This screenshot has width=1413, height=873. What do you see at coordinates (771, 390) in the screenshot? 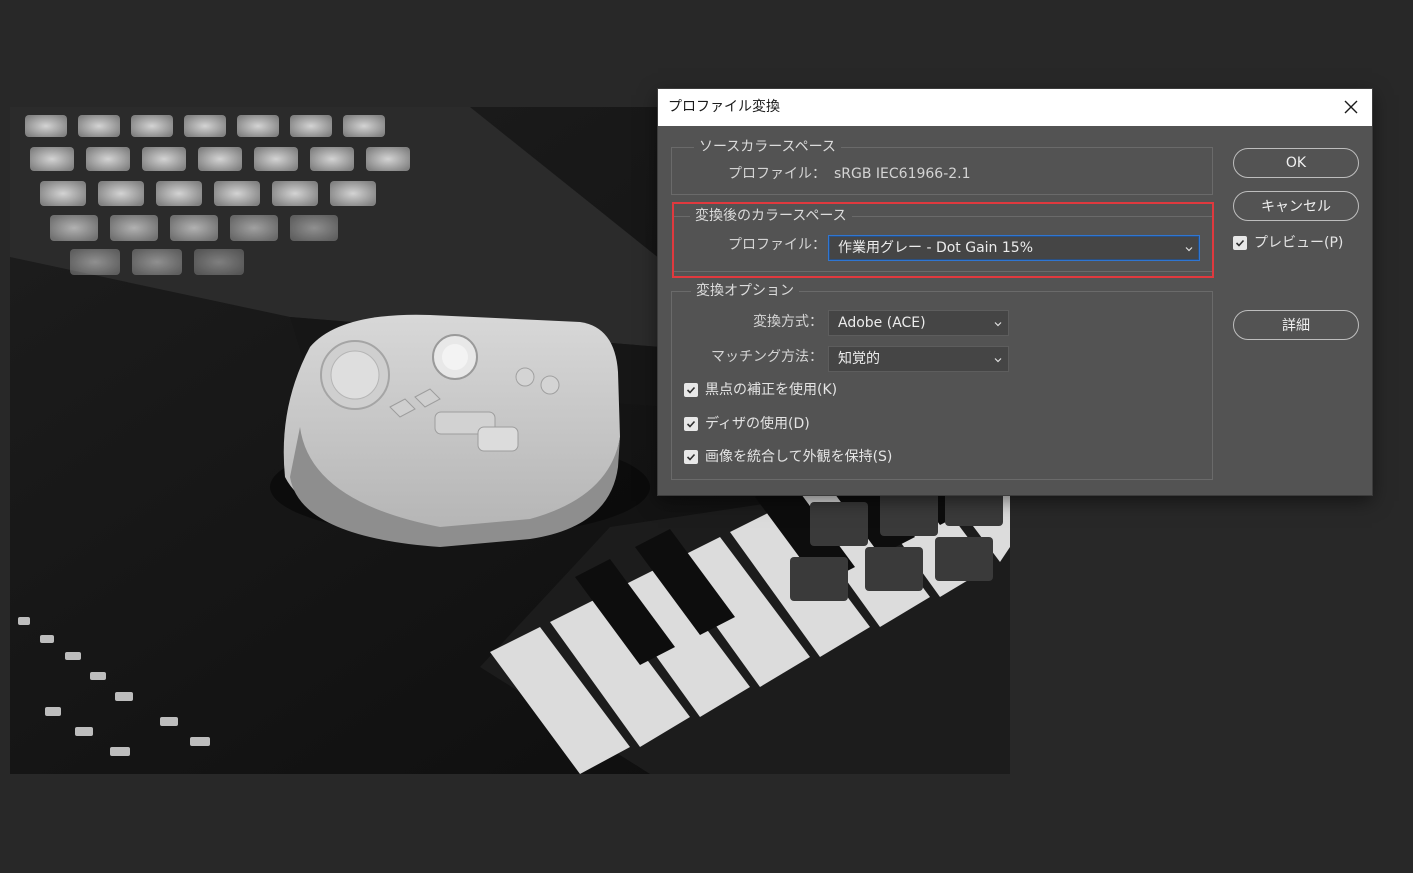
I see `black-point-label: 黒点の補正を使用(K)` at bounding box center [771, 390].